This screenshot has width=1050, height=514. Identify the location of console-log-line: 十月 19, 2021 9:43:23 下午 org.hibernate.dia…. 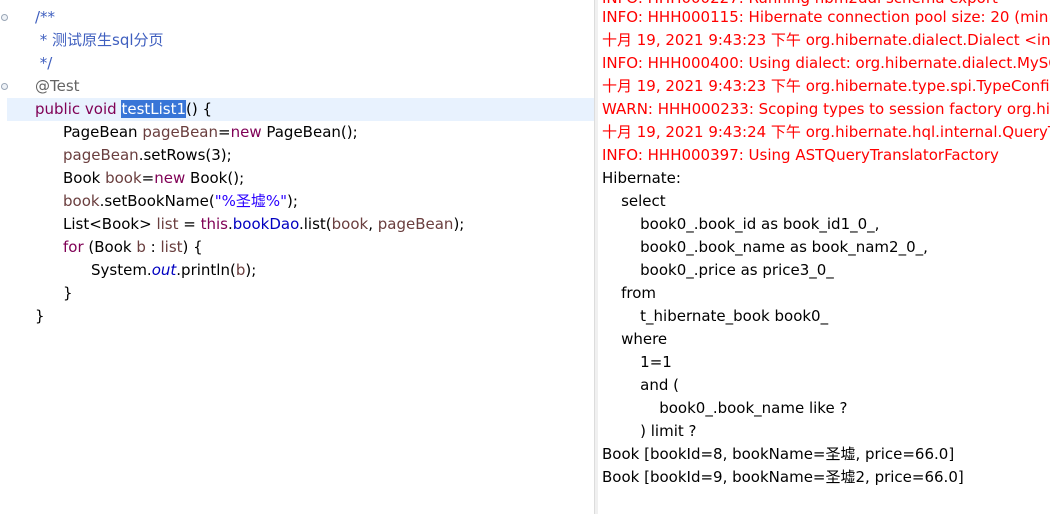
(826, 40).